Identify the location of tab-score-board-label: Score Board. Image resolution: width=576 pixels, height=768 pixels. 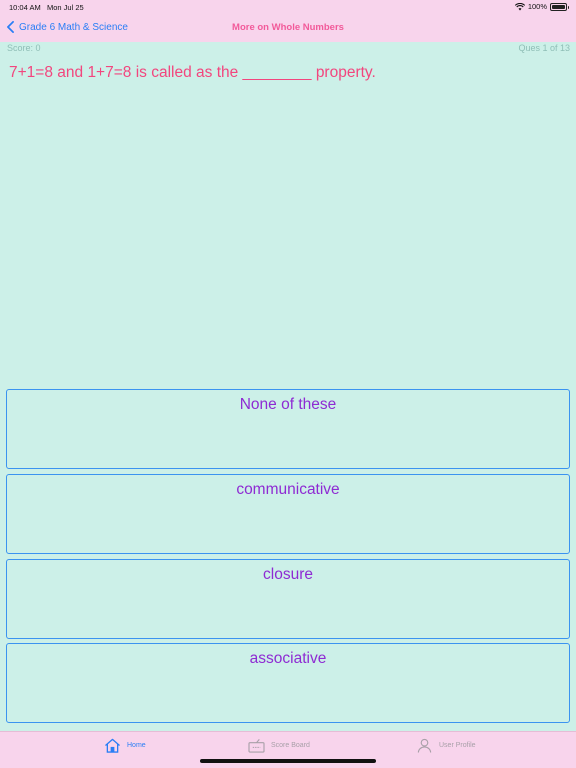
(290, 745).